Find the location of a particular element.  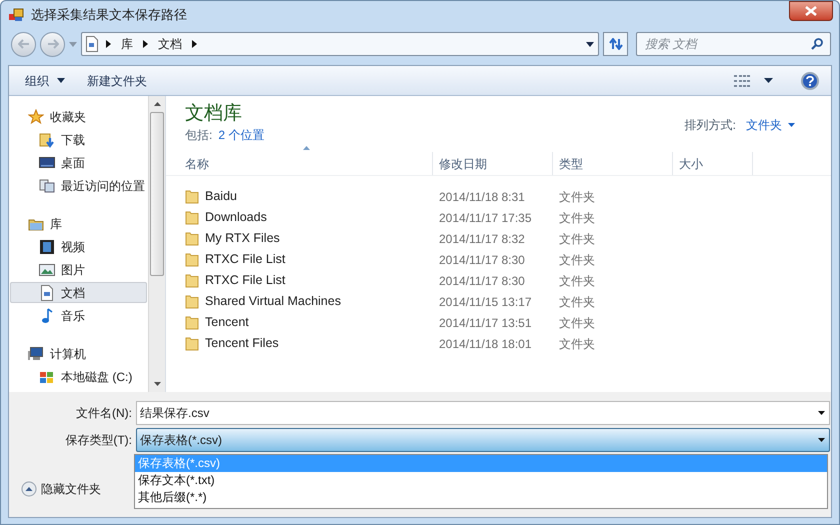

breadcrumb: 库 is located at coordinates (127, 44).